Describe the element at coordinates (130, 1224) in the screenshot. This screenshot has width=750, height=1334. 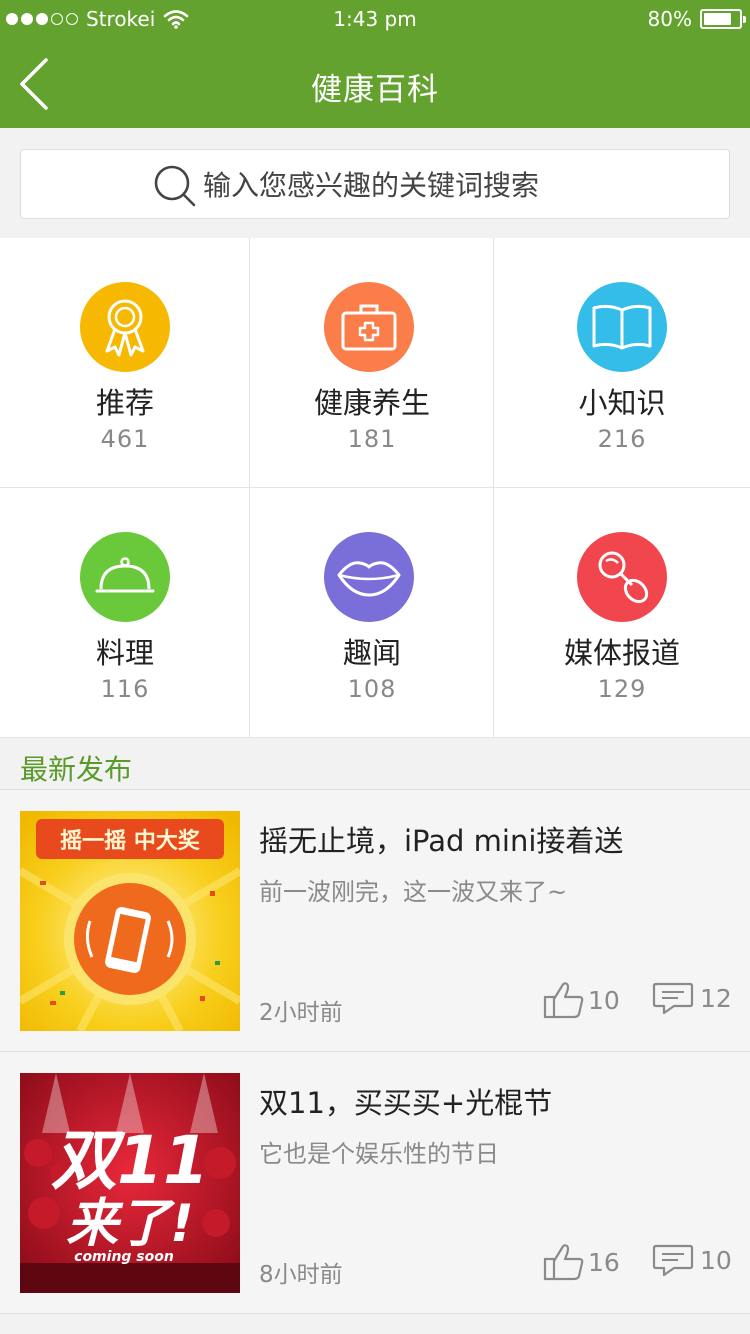
I see `thumbnail-sub-text: 来了!` at that location.